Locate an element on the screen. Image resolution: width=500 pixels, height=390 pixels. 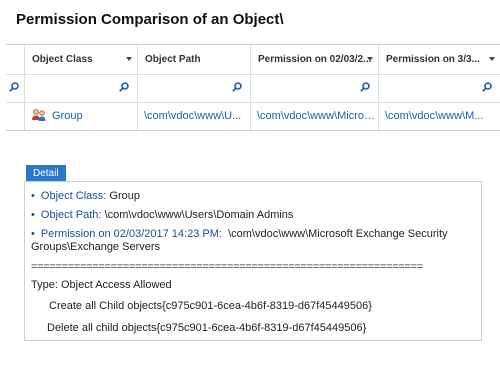
column-header-object-path: Object Path is located at coordinates (194, 59).